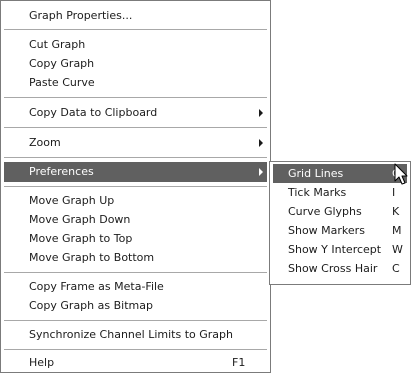  I want to click on submenu-item-curve-glyphs: Curve Glyphs K, so click(340, 211).